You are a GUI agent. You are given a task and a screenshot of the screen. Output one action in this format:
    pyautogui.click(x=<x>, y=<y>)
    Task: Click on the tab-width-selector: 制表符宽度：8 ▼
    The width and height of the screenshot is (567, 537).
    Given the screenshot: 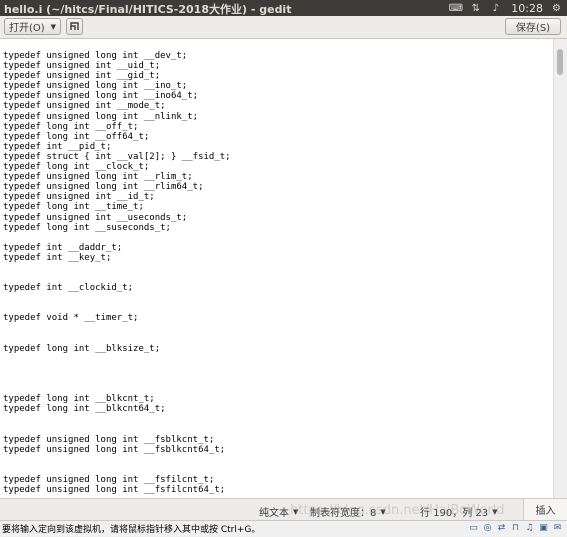 What is the action you would take?
    pyautogui.click(x=348, y=512)
    